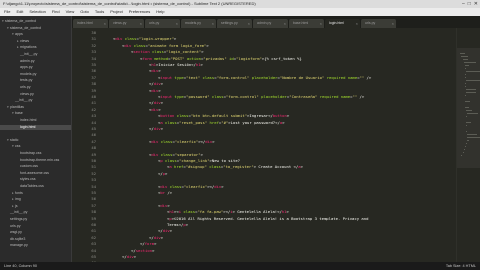 The height and width of the screenshot is (270, 480). I want to click on sidebar-item-label: tests.py, so click(26, 80).